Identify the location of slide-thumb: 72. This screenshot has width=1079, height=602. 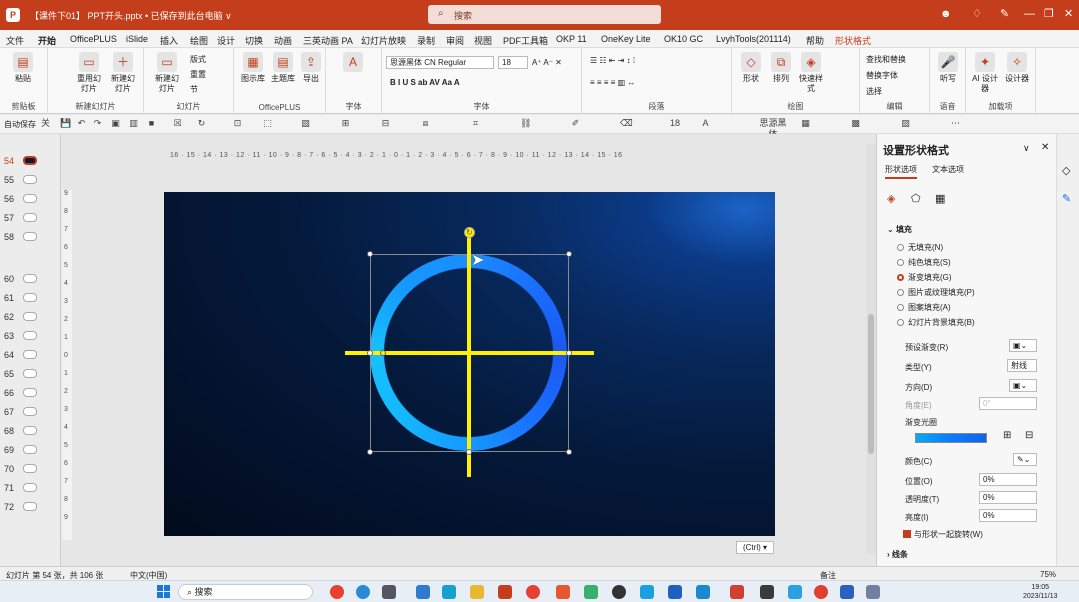
(30, 507).